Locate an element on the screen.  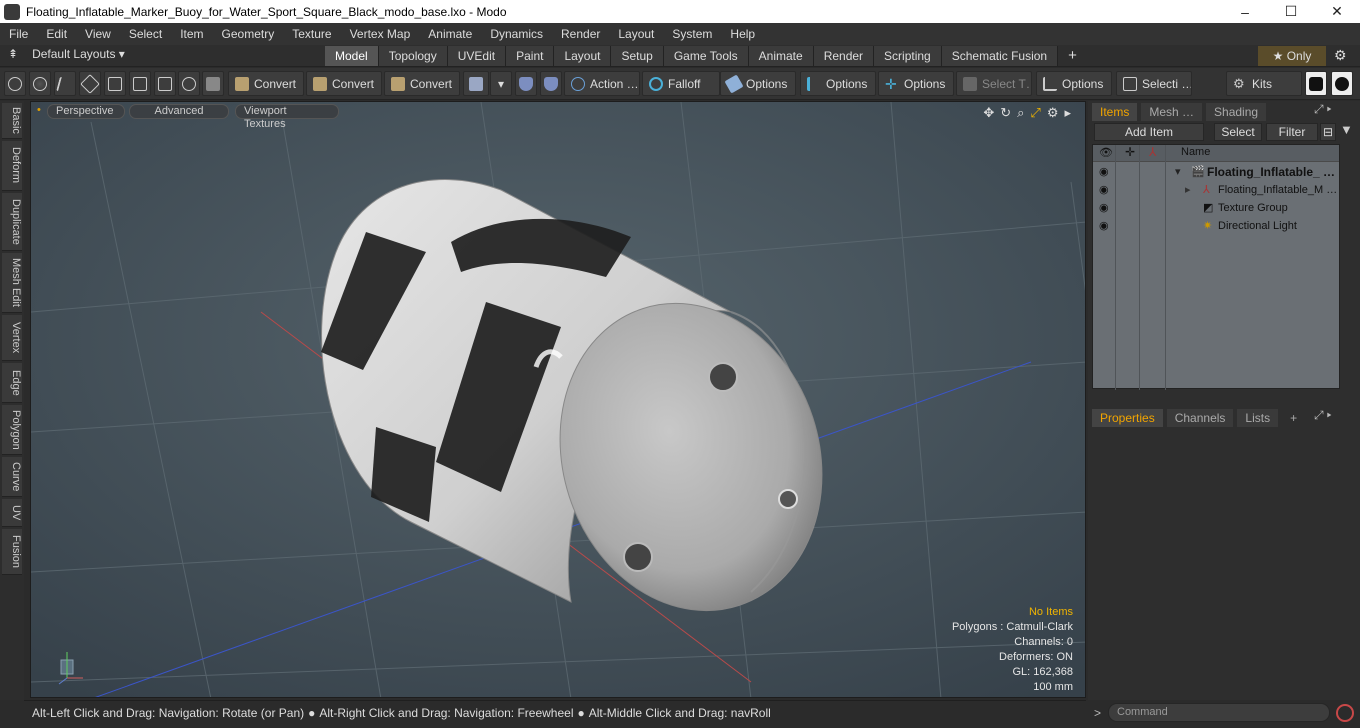
tab-duplicate: Duplicate is located at coordinates (12, 222).